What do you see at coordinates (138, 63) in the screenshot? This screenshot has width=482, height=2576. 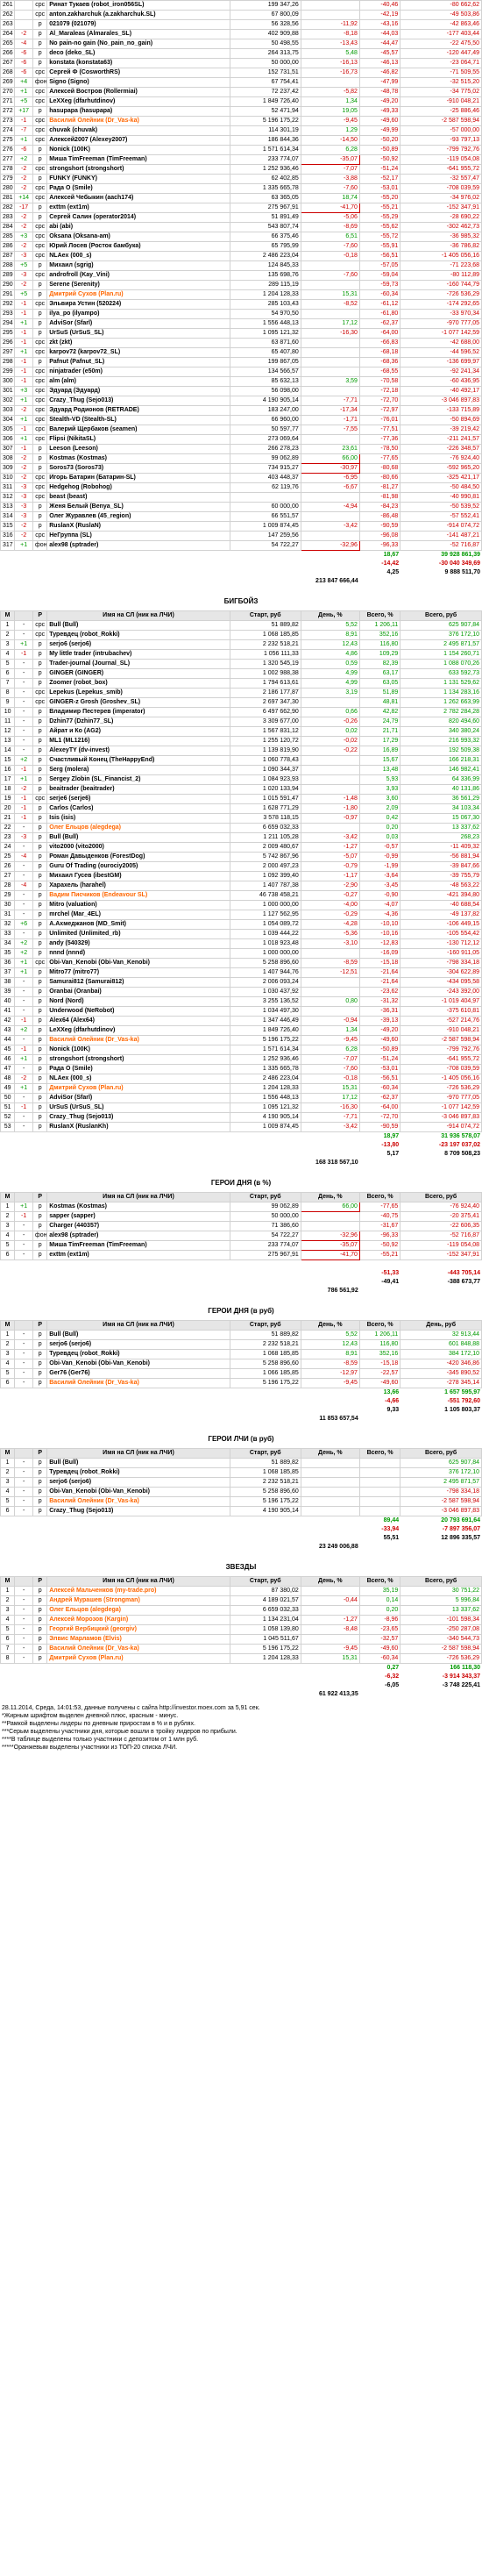 I see `participant-name-cell: konstata (konstata63)` at bounding box center [138, 63].